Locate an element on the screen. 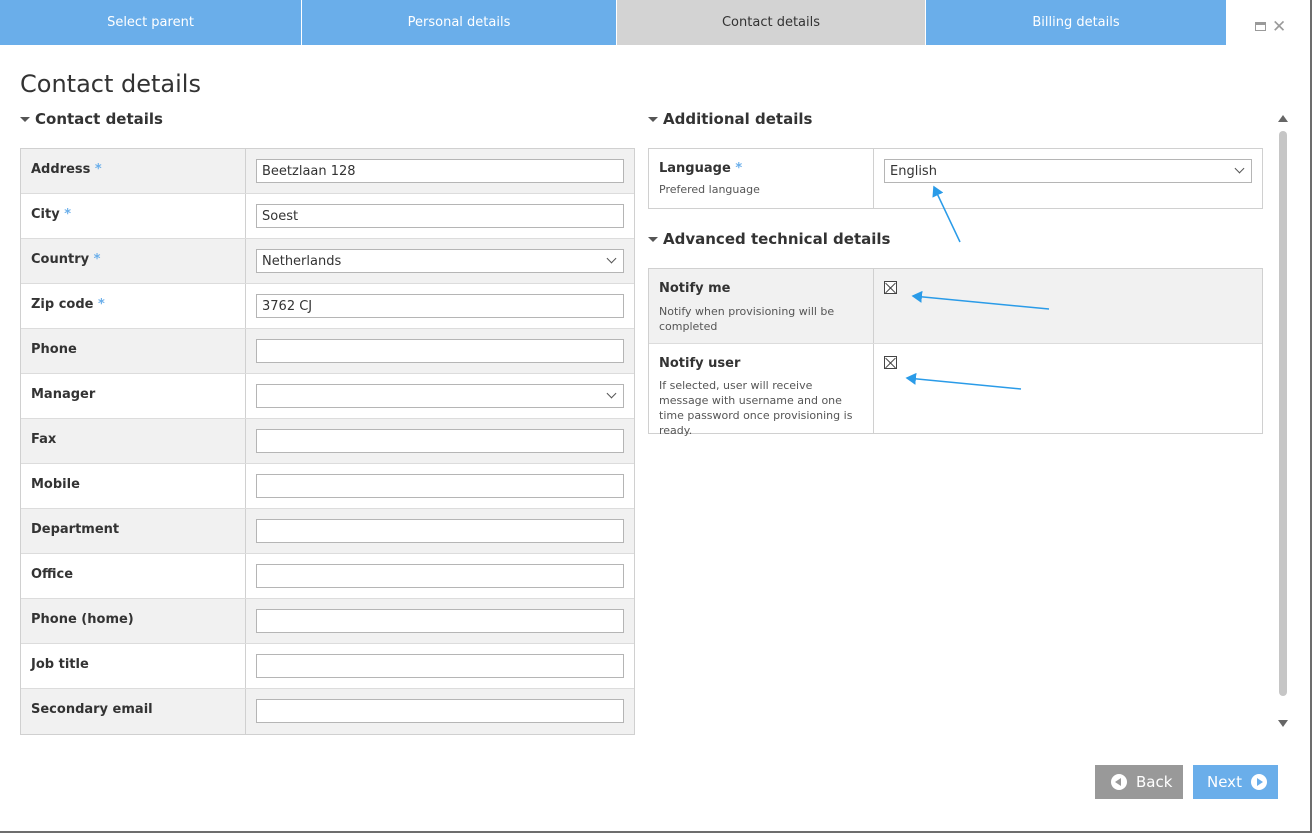 This screenshot has width=1312, height=833. contact-section-header: Contact details is located at coordinates (91, 119).